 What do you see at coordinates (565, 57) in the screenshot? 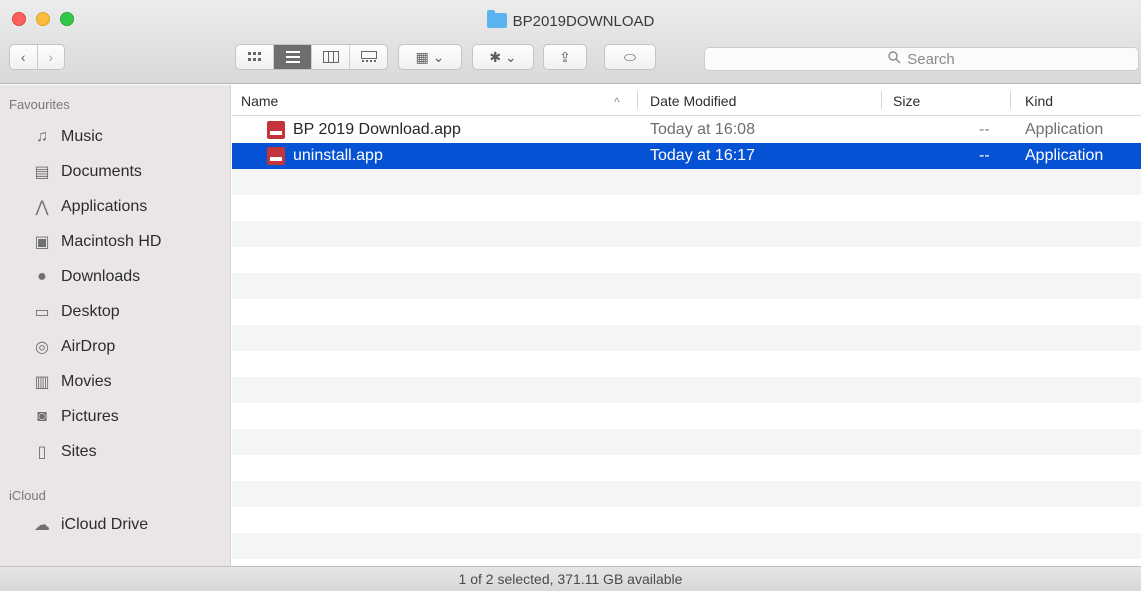
I see `share-button: ⇪` at bounding box center [565, 57].